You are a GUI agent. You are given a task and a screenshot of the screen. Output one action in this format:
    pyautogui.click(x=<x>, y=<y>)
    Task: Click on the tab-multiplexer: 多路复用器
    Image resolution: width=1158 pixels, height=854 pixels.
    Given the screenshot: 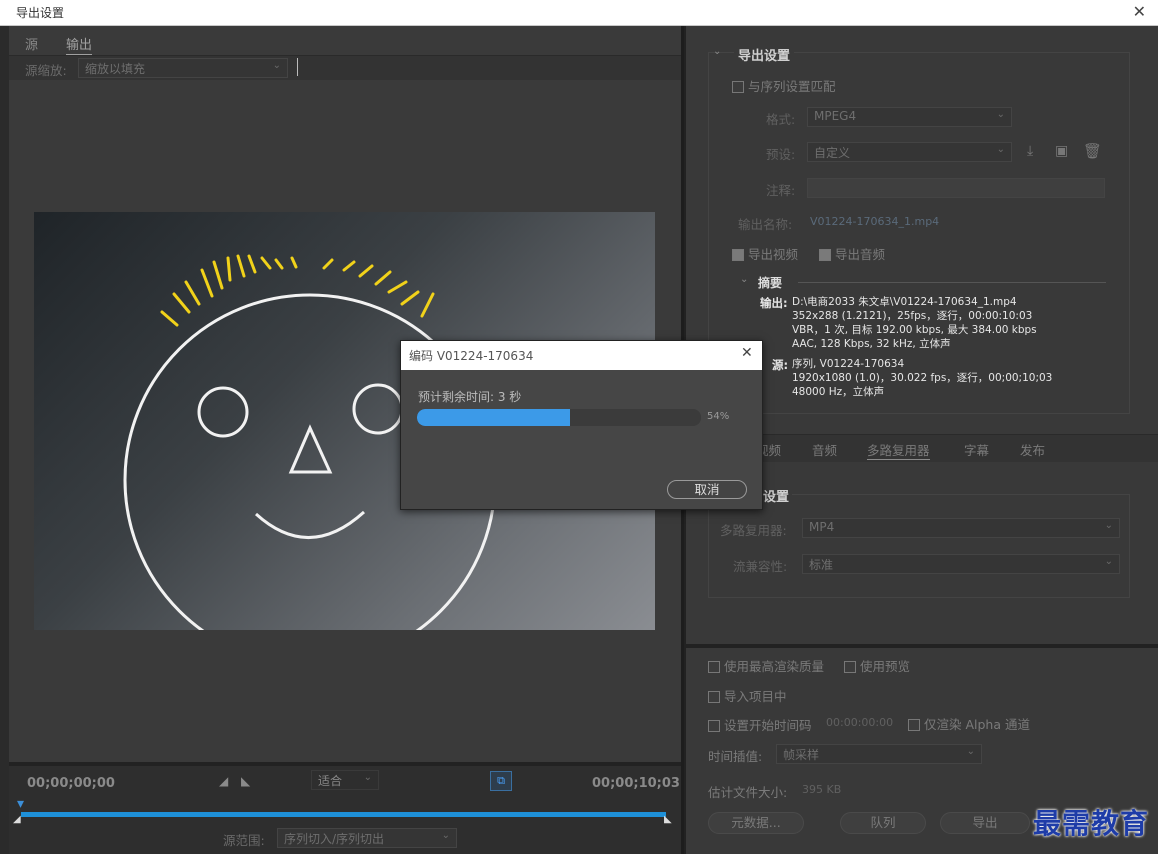 What is the action you would take?
    pyautogui.click(x=898, y=450)
    